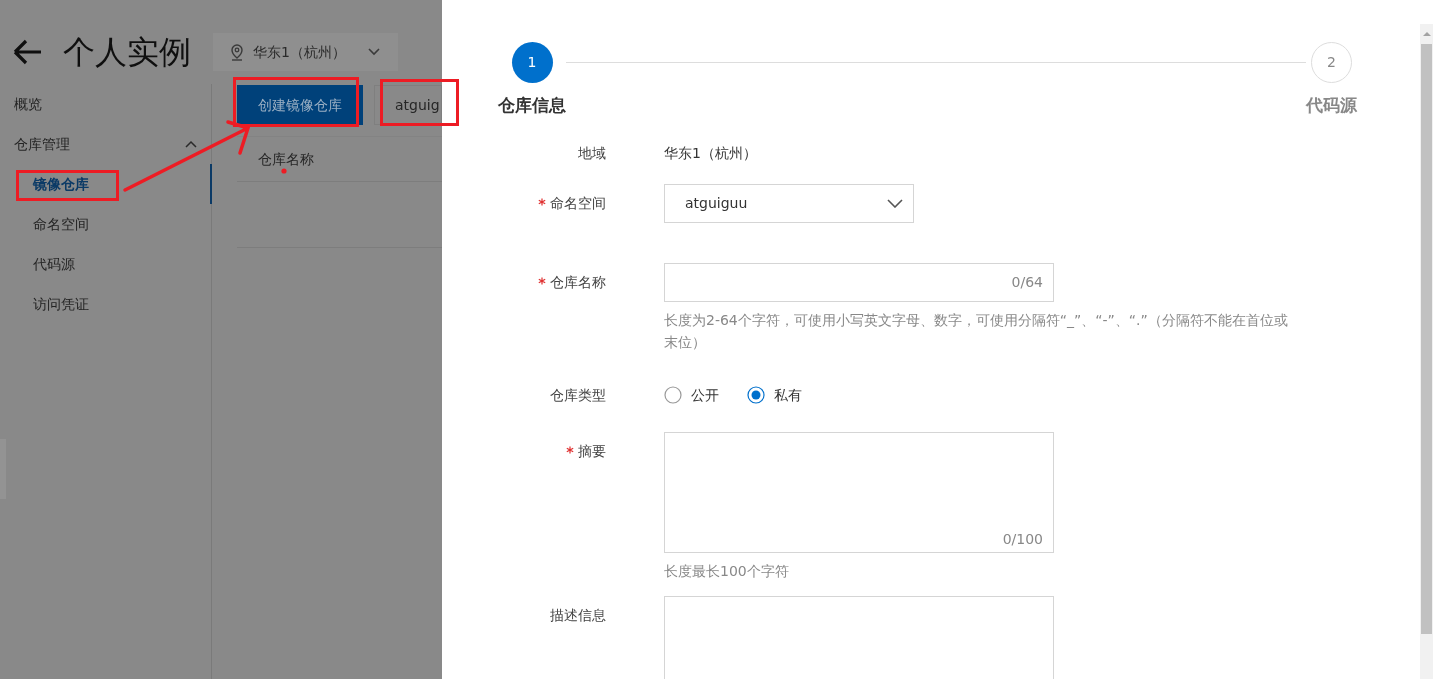 This screenshot has width=1433, height=679. Describe the element at coordinates (305, 52) in the screenshot. I see `region-select: 华东1（杭州）` at that location.